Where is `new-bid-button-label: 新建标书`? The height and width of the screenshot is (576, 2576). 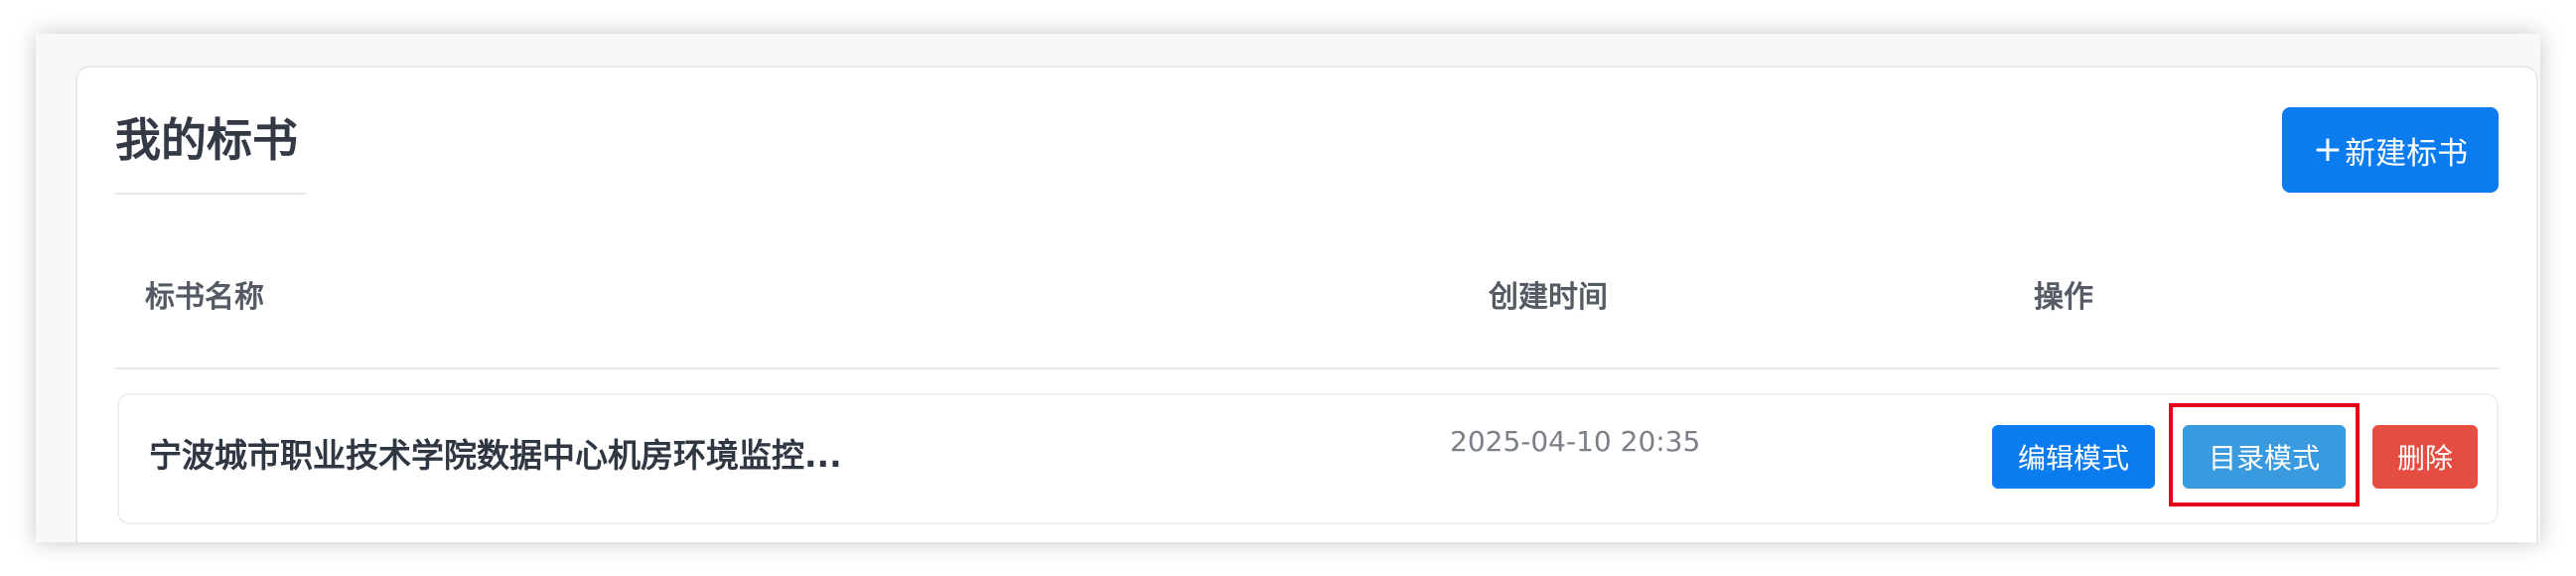
new-bid-button-label: 新建标书 is located at coordinates (2407, 153).